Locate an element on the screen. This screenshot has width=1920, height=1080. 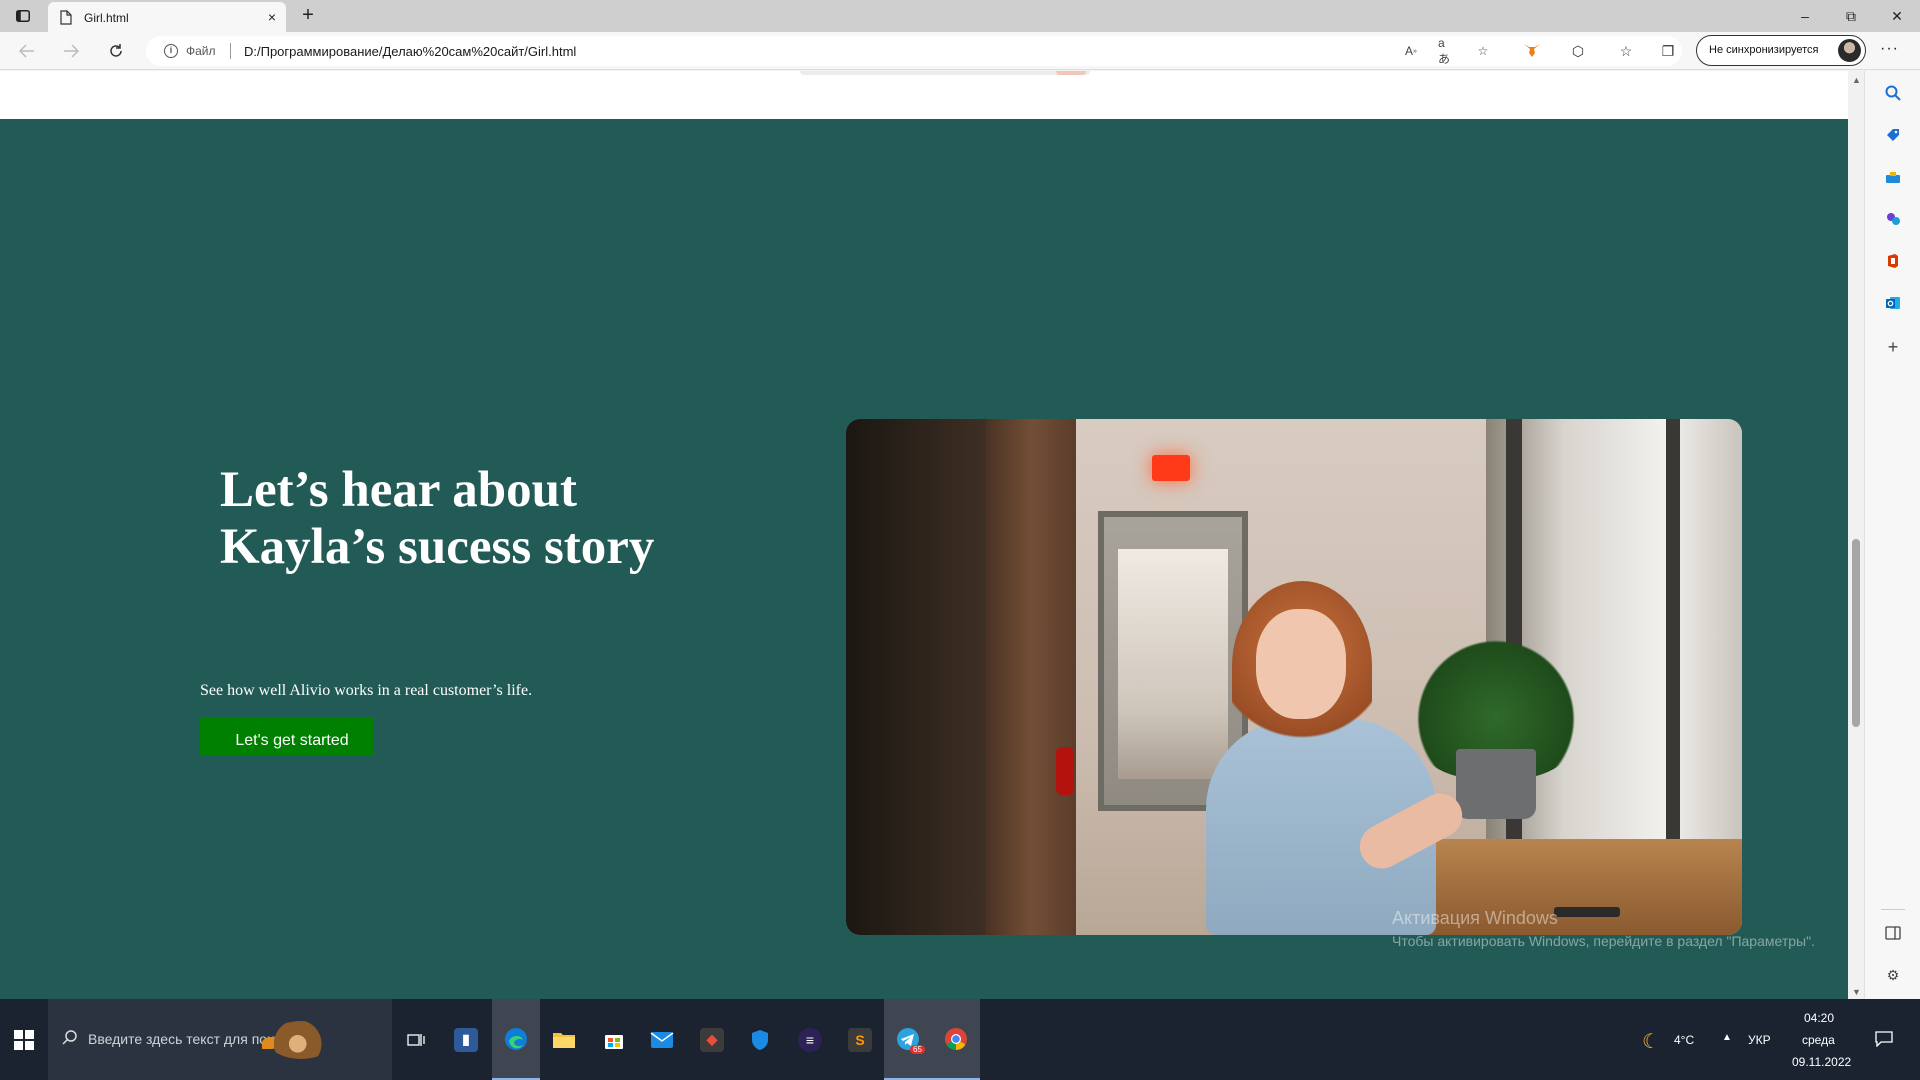
weather-moon-icon: ☾ is located at coordinates (1651, 1041).